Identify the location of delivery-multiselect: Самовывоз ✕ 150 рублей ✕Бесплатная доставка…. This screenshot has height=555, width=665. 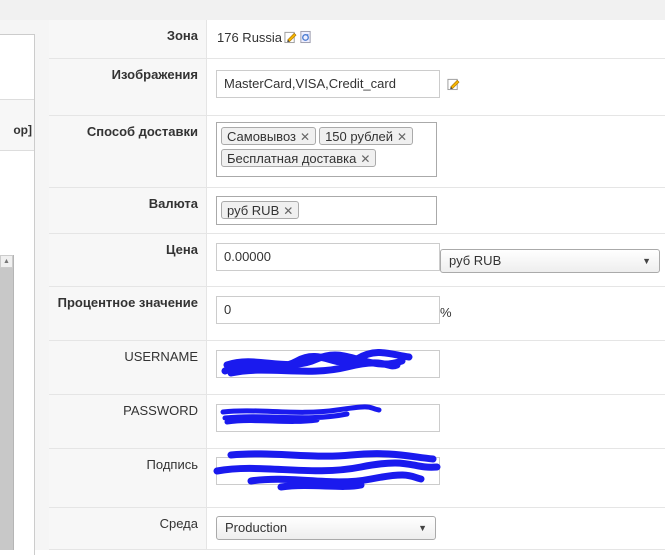
(326, 149).